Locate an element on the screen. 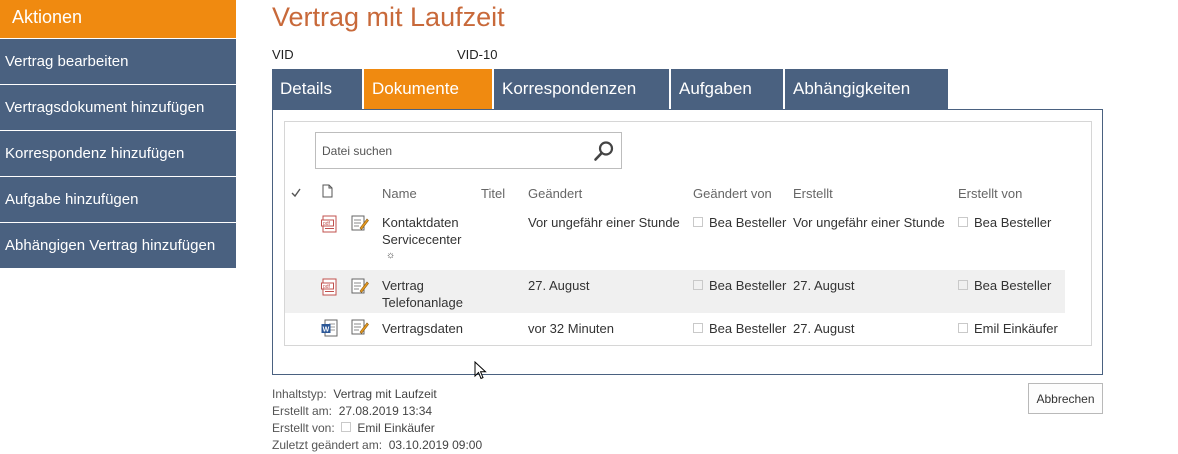  cell-geaendert: Vor ungefähr einer Stunde is located at coordinates (604, 222).